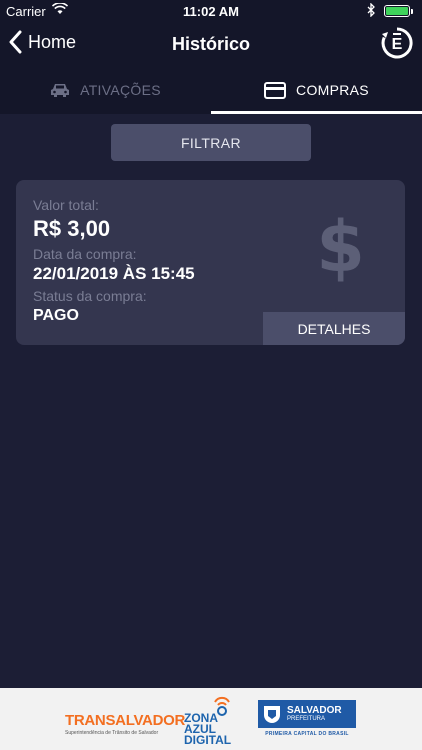 The image size is (422, 750). What do you see at coordinates (306, 719) in the screenshot?
I see `salvador-subtitle: PREFEITURA` at bounding box center [306, 719].